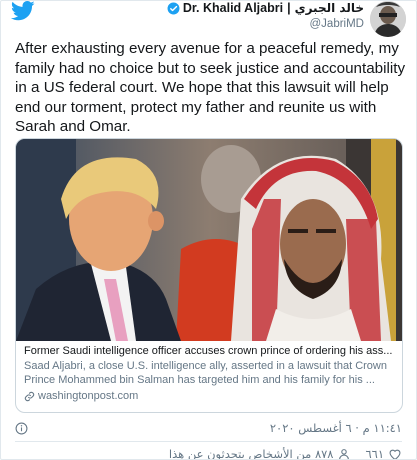 This screenshot has height=460, width=417. I want to click on twitter-bird-icon, so click(23, 11).